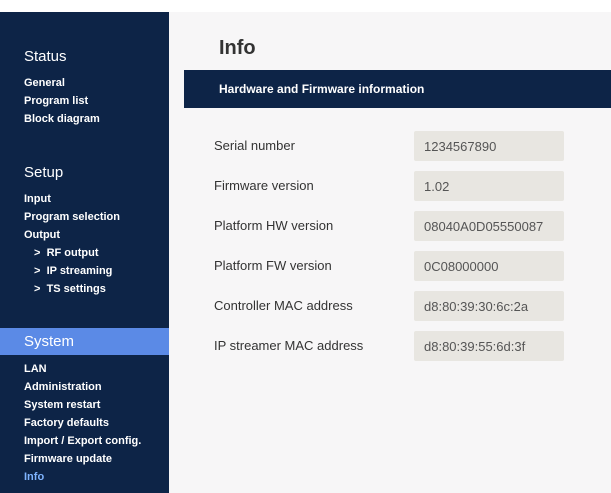 The height and width of the screenshot is (493, 611). I want to click on nav-subitem-ip-streaming: > IP streaming, so click(73, 271).